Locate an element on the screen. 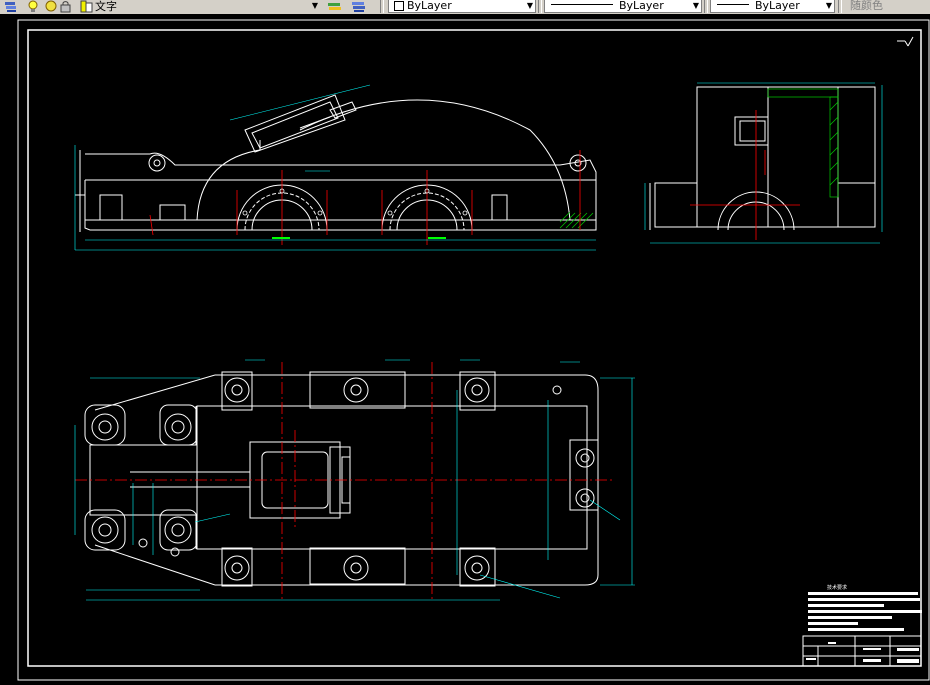 The image size is (930, 685). linetype-dropdown: ByLayer ▼ is located at coordinates (623, 6).